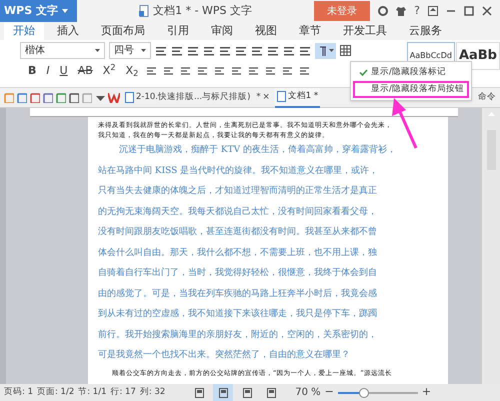  I want to click on text-line: 可是我竟然一个也找不出来。突然茫然了，自由的意义在哪里？, so click(224, 355).